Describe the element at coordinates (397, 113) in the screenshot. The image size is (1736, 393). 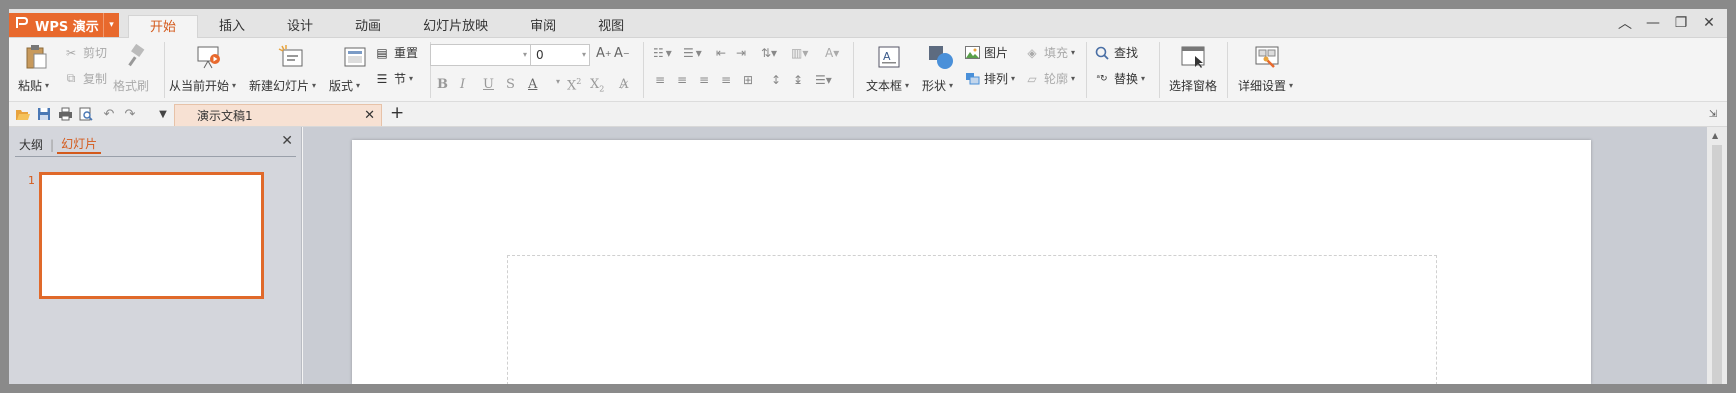
I see `new-tab-icon: +` at that location.